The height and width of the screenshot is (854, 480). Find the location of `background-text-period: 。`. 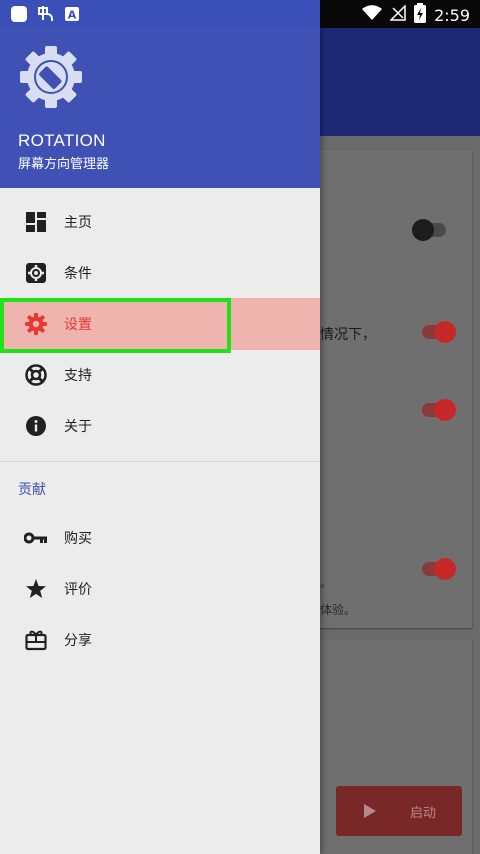

background-text-period: 。 is located at coordinates (326, 583).